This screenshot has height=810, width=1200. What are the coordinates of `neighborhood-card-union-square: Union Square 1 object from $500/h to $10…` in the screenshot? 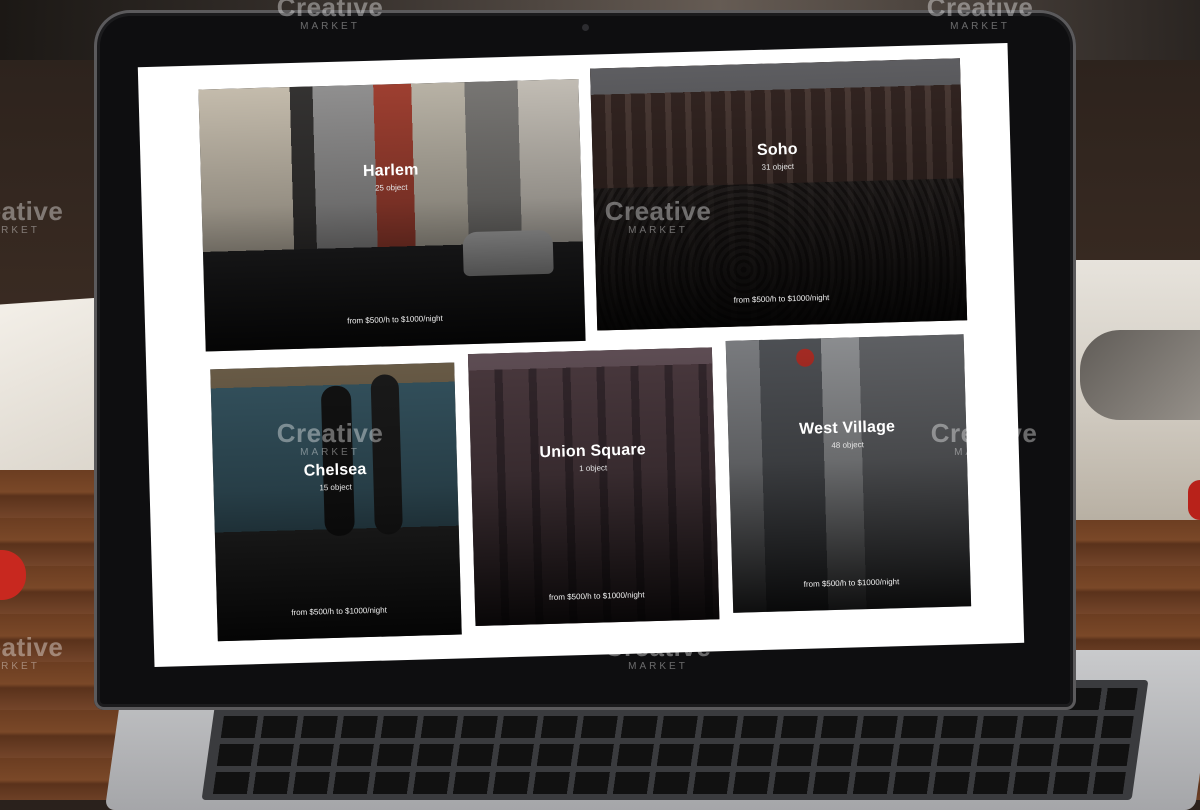 It's located at (593, 487).